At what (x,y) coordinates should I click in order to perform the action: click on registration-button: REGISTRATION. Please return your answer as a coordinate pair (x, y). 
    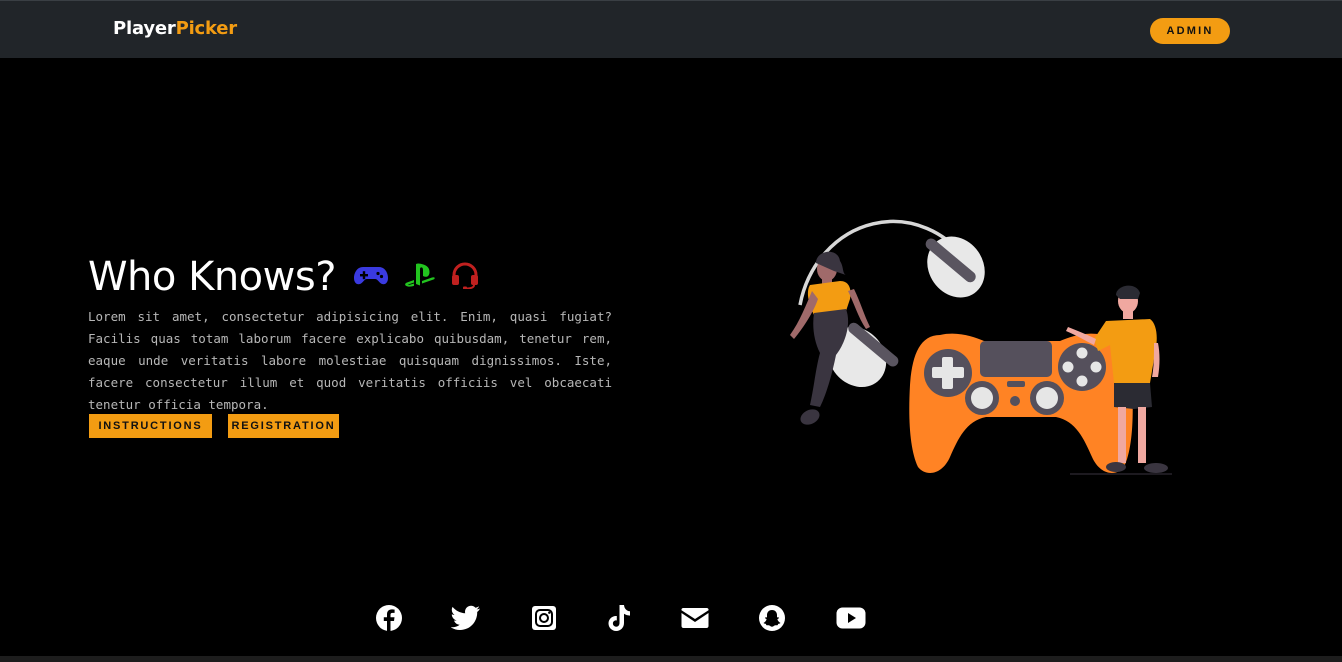
    Looking at the image, I should click on (283, 426).